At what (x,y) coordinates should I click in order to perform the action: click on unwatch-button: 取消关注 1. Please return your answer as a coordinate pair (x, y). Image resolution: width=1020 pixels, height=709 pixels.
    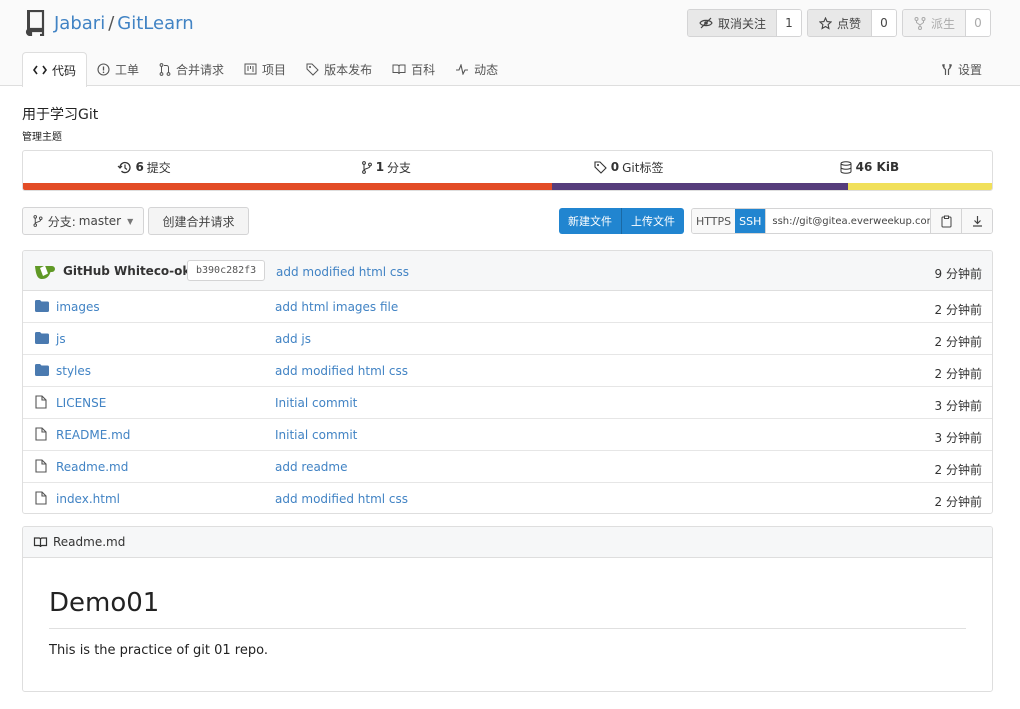
    Looking at the image, I should click on (744, 23).